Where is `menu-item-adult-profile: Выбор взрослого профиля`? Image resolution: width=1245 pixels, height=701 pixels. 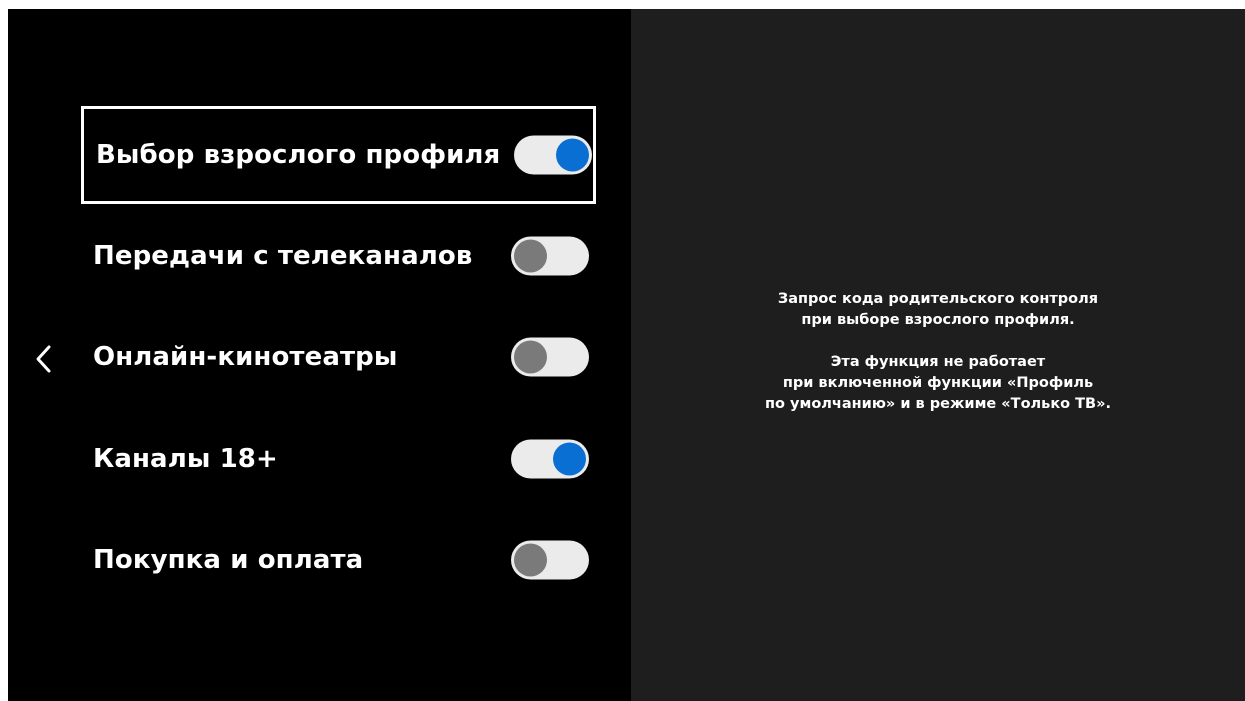 menu-item-adult-profile: Выбор взрослого профиля is located at coordinates (338, 155).